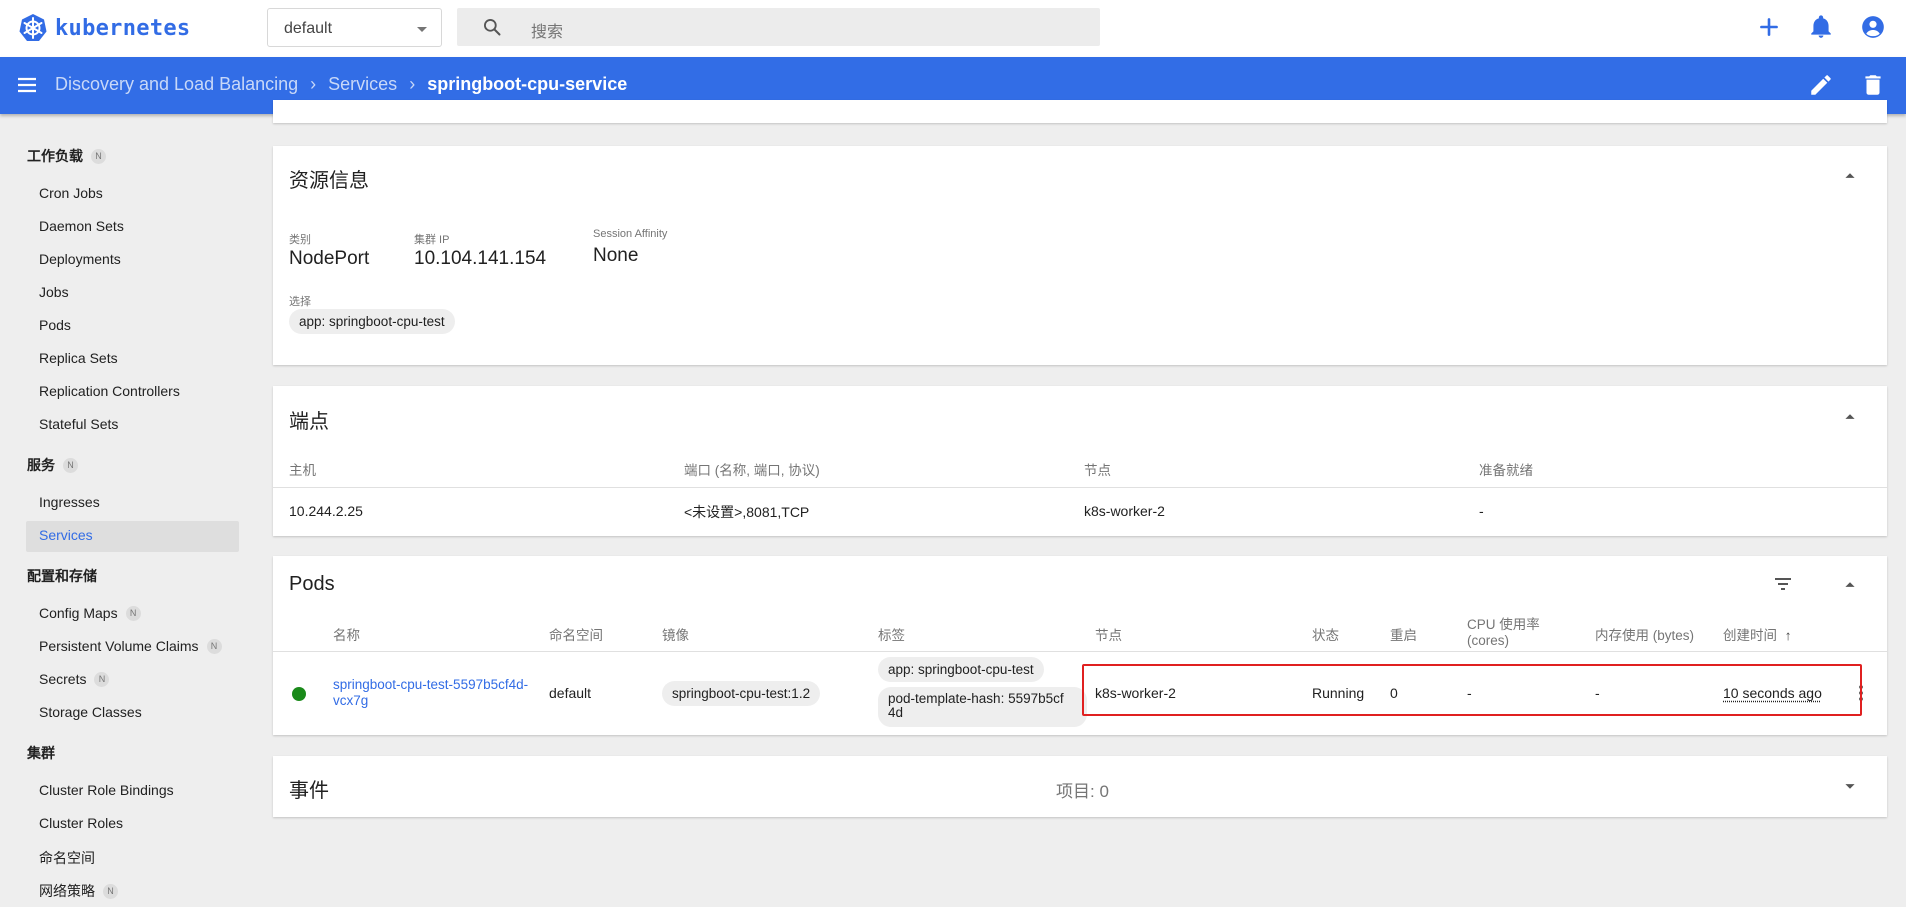 The width and height of the screenshot is (1906, 907). What do you see at coordinates (747, 512) in the screenshot?
I see `endpoint-ports: <未设置>,8081,TCP` at bounding box center [747, 512].